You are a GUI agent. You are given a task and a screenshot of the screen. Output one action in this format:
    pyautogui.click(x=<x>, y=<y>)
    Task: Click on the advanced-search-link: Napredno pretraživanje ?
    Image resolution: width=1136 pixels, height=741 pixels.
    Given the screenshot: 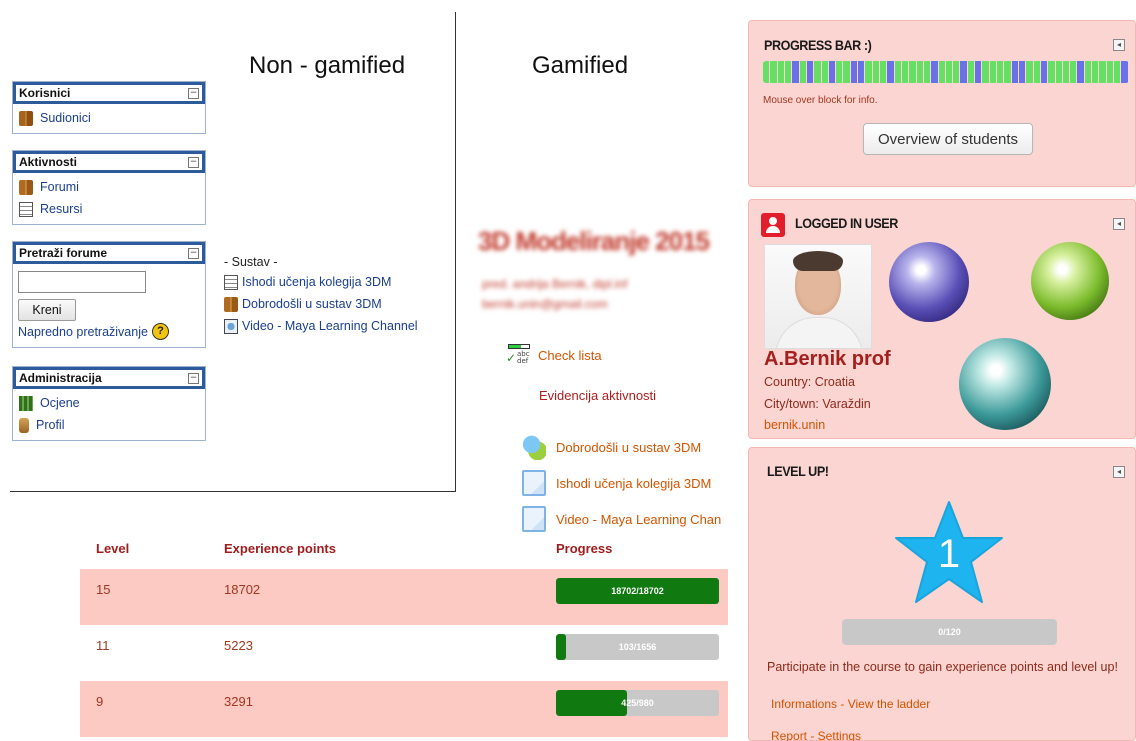 What is the action you would take?
    pyautogui.click(x=109, y=331)
    